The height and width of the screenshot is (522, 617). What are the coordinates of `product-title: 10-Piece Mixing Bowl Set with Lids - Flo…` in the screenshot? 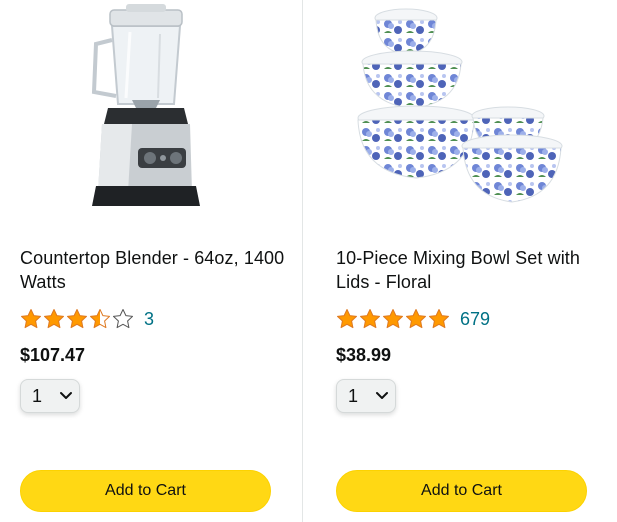 It's located at (470, 270).